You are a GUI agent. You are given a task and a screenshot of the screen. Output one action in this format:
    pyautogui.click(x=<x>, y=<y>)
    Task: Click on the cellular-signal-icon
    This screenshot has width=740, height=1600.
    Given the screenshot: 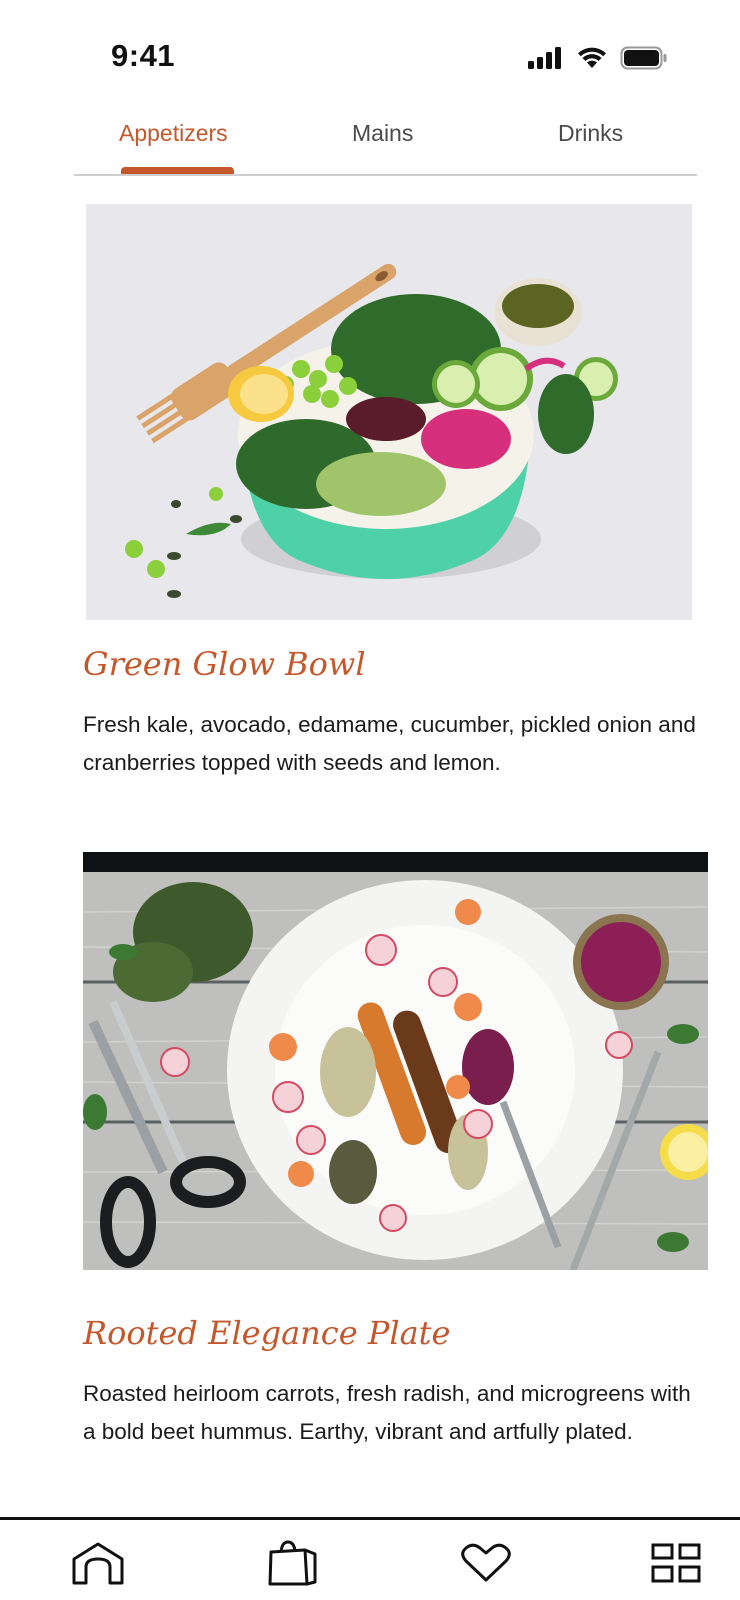 What is the action you would take?
    pyautogui.click(x=546, y=58)
    